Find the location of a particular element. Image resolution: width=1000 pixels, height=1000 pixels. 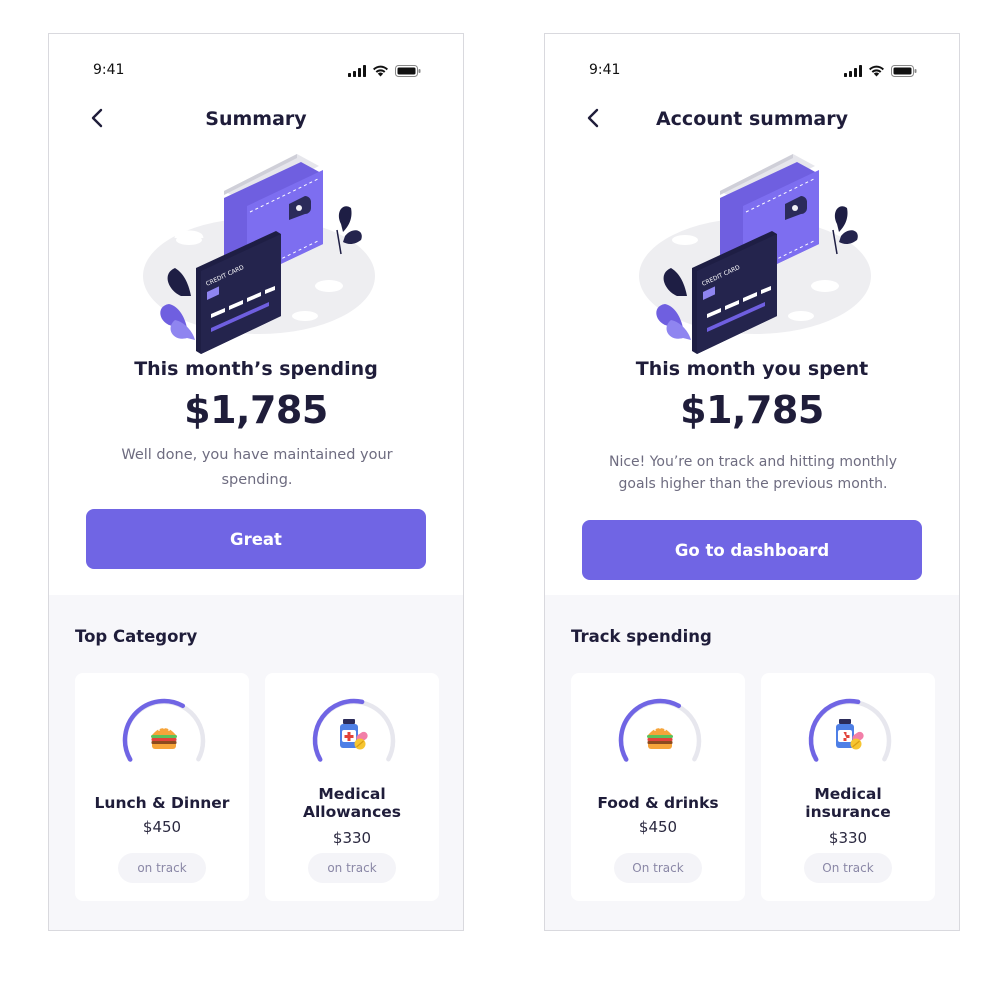

category-card-food-drinks: Food & drinks $450 On track is located at coordinates (658, 787).